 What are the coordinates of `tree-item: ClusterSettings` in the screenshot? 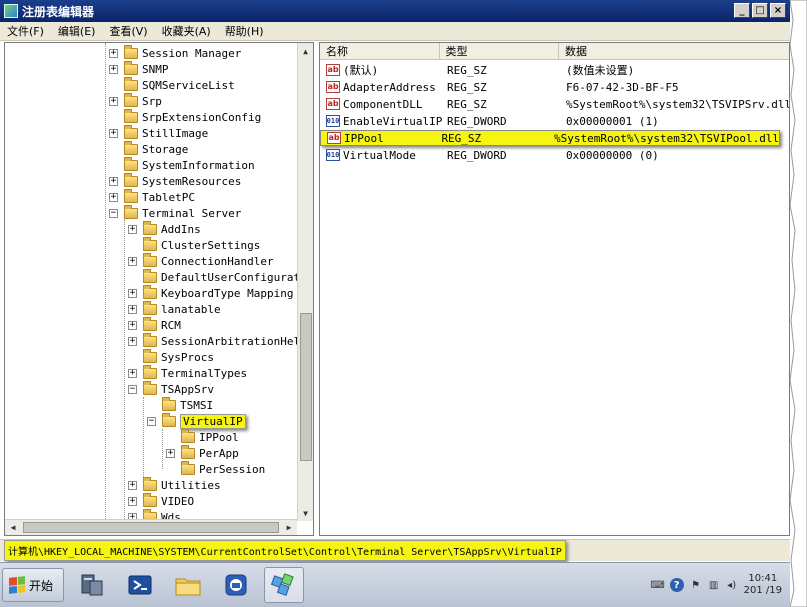 It's located at (194, 244).